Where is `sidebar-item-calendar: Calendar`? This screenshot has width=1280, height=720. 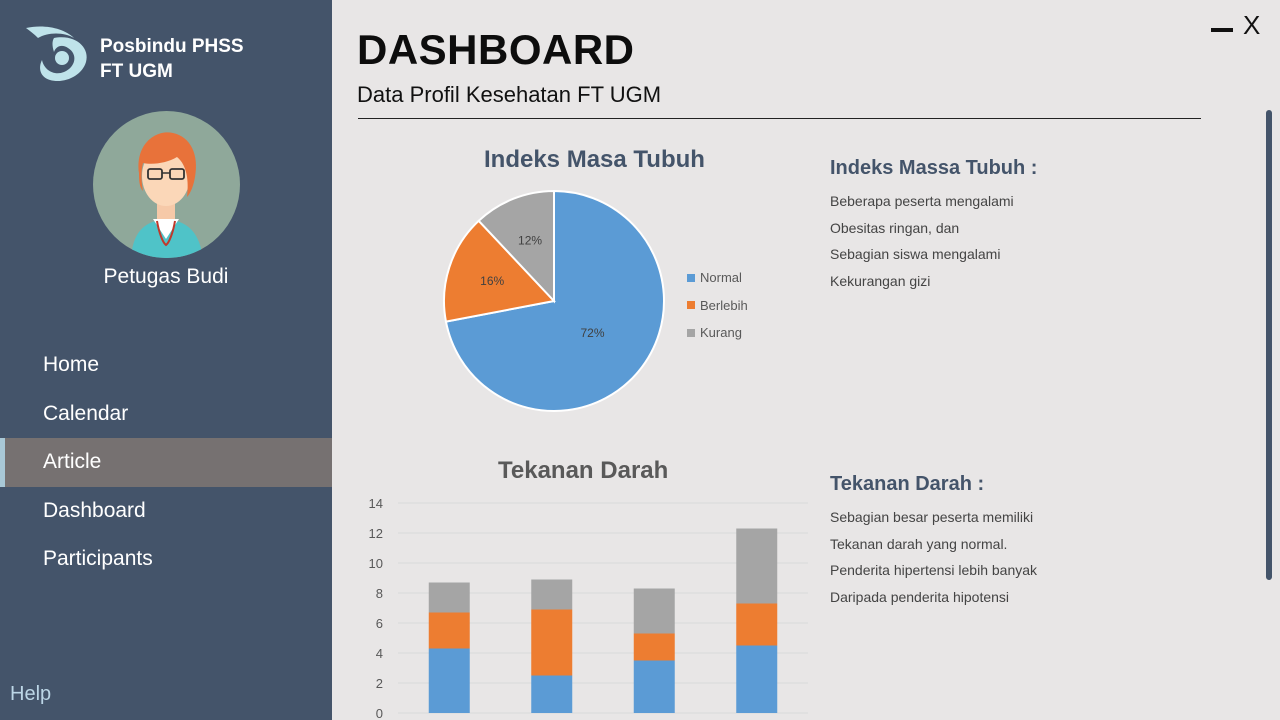 sidebar-item-calendar: Calendar is located at coordinates (166, 414).